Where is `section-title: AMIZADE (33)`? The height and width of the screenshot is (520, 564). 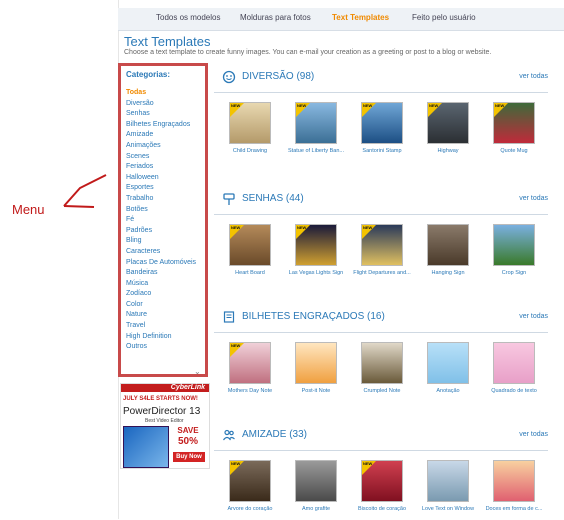
section-title: AMIZADE (33) is located at coordinates (275, 434).